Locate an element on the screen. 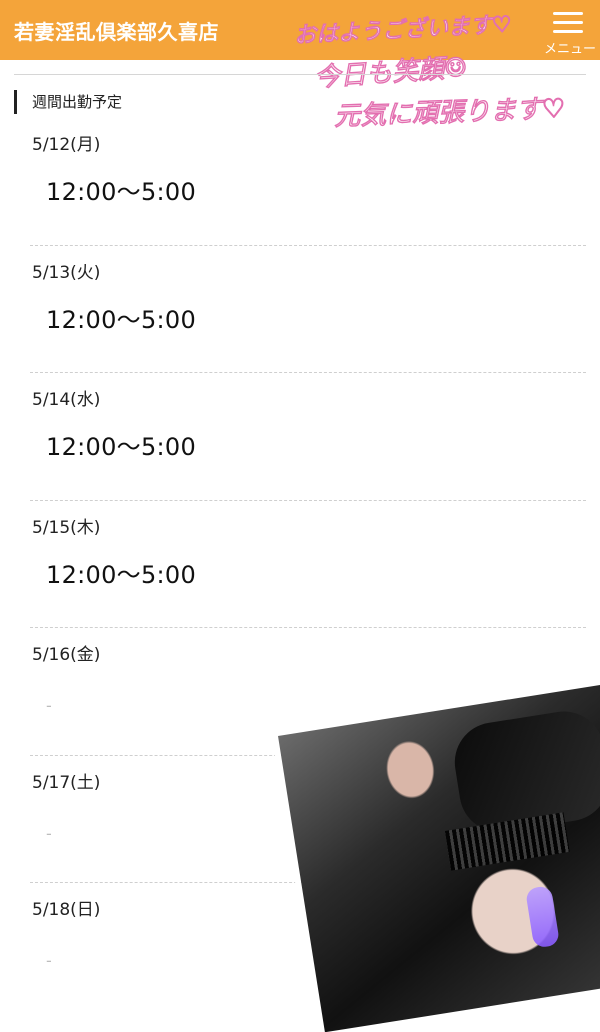 Image resolution: width=600 pixels, height=1032 pixels. site-header: 若妻淫乱倶楽部久喜店 メニュー is located at coordinates (300, 30).